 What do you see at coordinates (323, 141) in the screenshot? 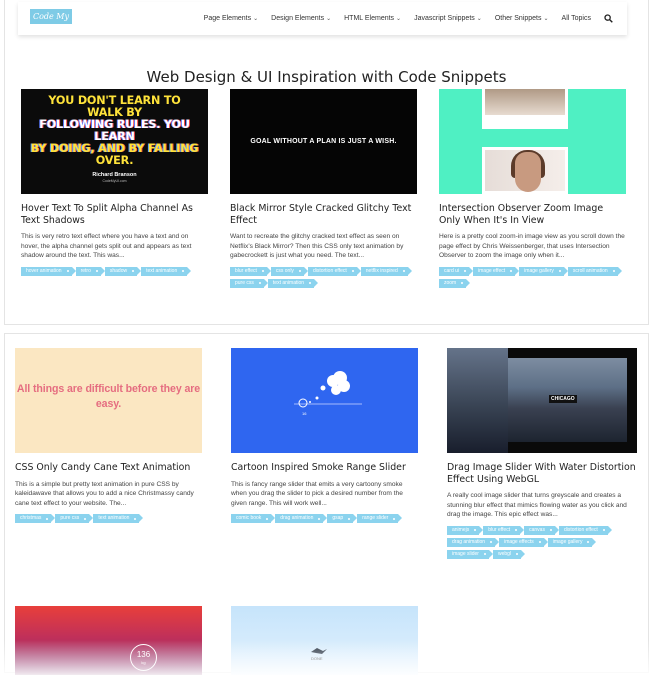
I see `card-thumbnail: GOAL WITHOUT A PLAN IS JUST A WISH.` at bounding box center [323, 141].